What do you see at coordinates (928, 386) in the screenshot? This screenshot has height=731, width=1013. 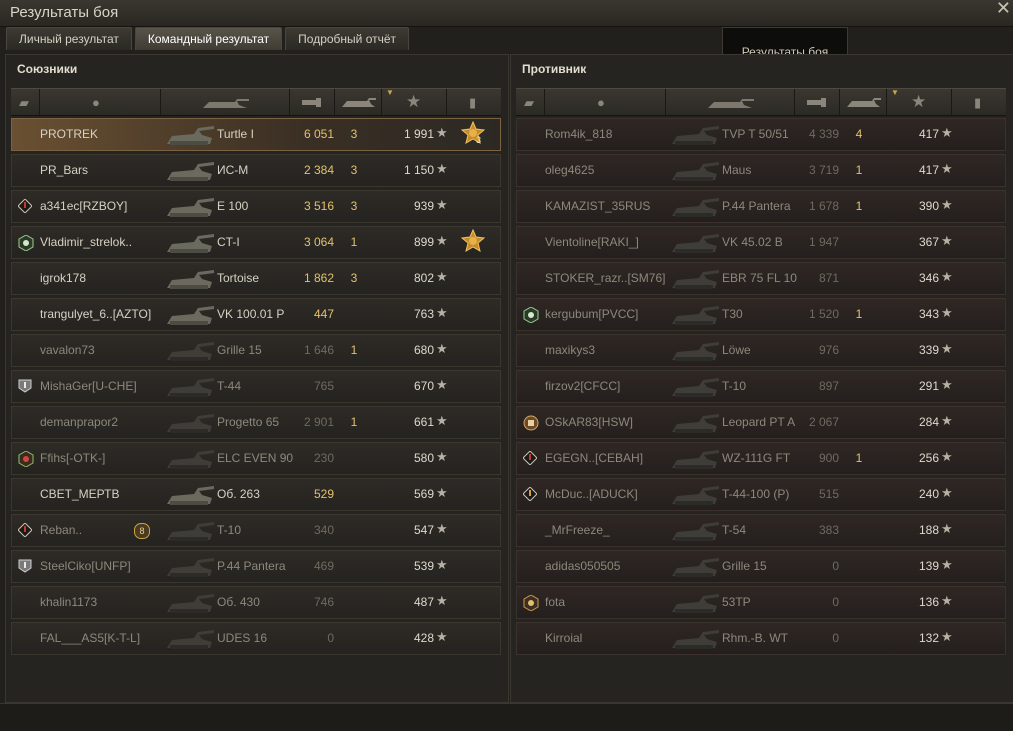 I see `xp-value: 291` at bounding box center [928, 386].